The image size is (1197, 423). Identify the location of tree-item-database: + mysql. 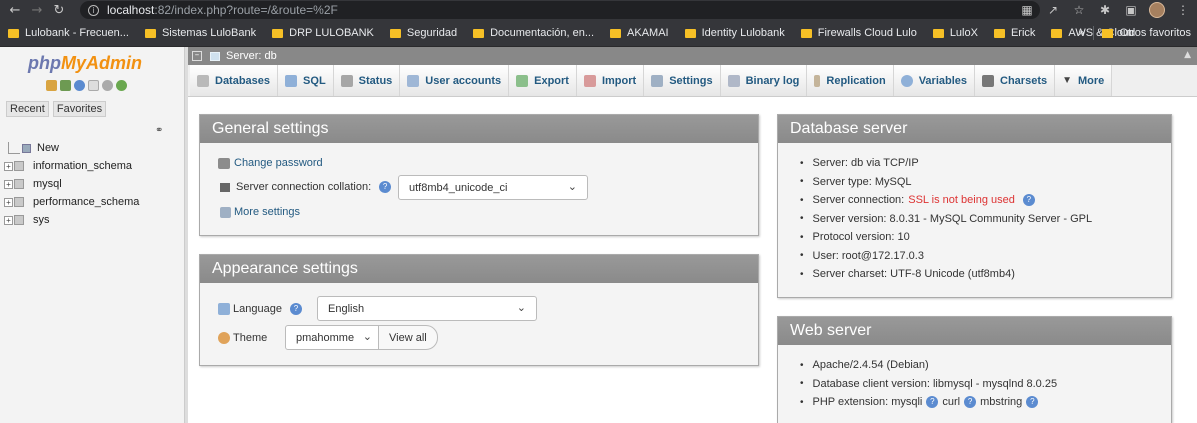
(71, 184).